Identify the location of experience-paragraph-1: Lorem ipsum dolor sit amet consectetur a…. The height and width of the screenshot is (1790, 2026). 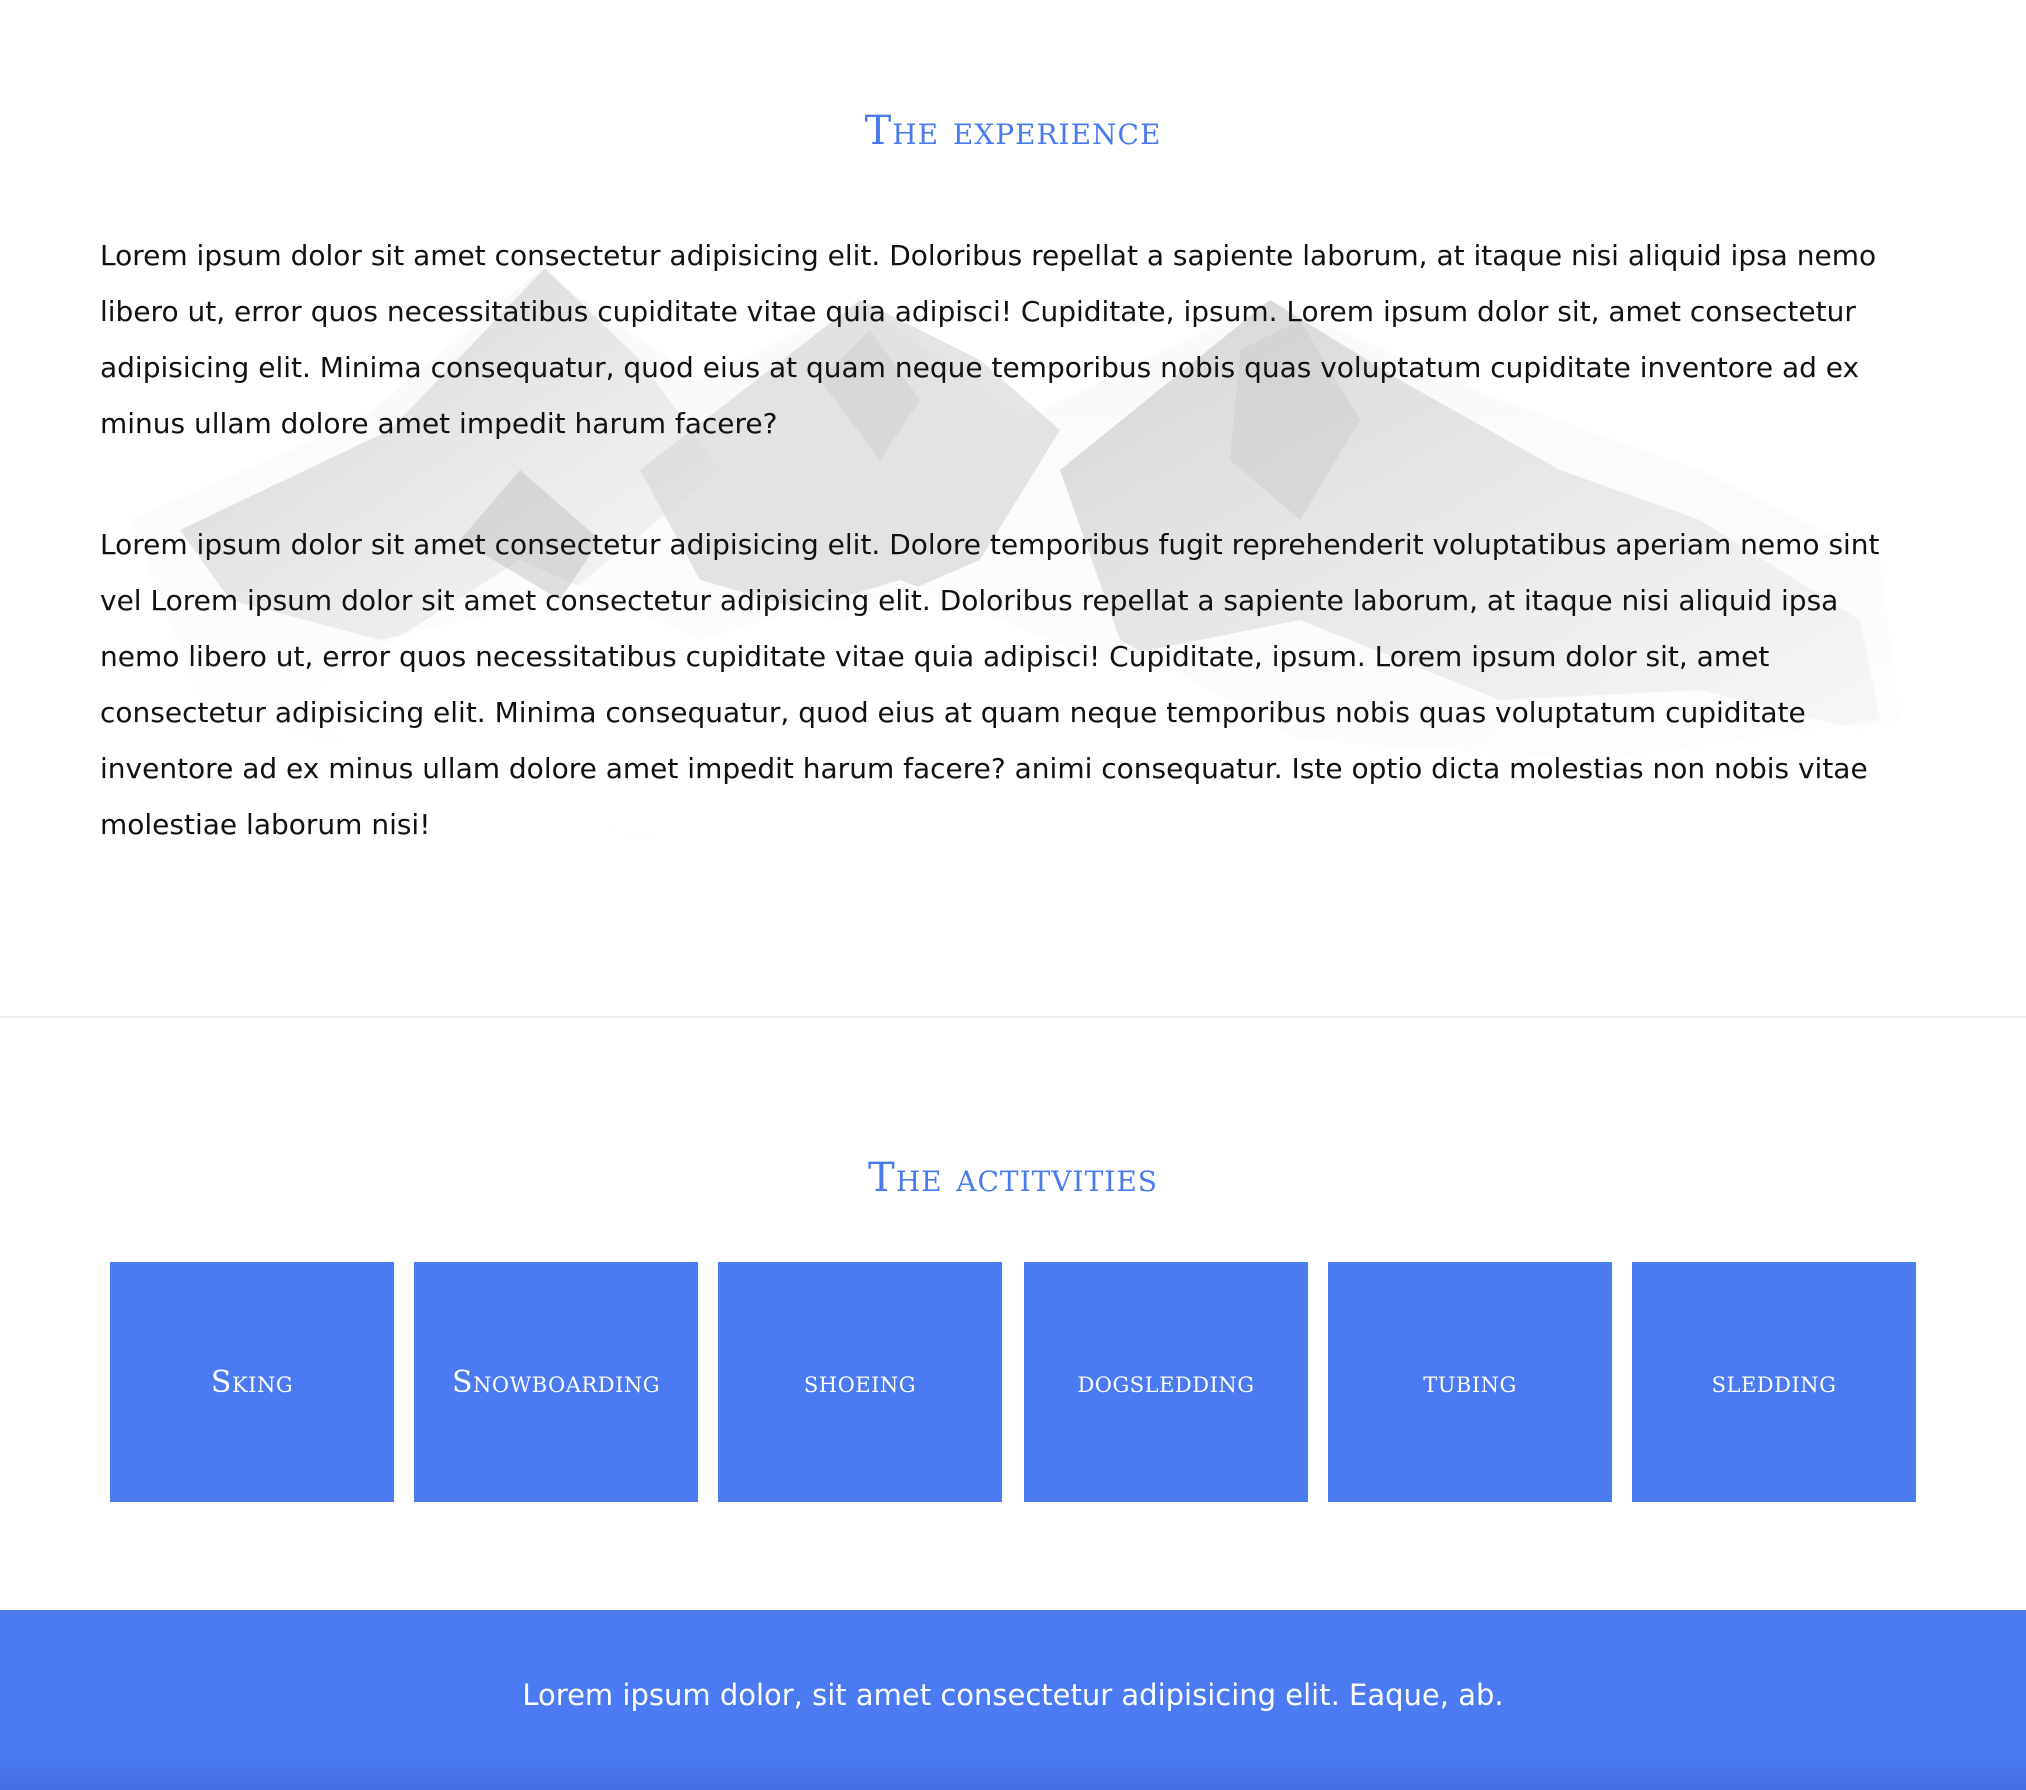
(988, 339).